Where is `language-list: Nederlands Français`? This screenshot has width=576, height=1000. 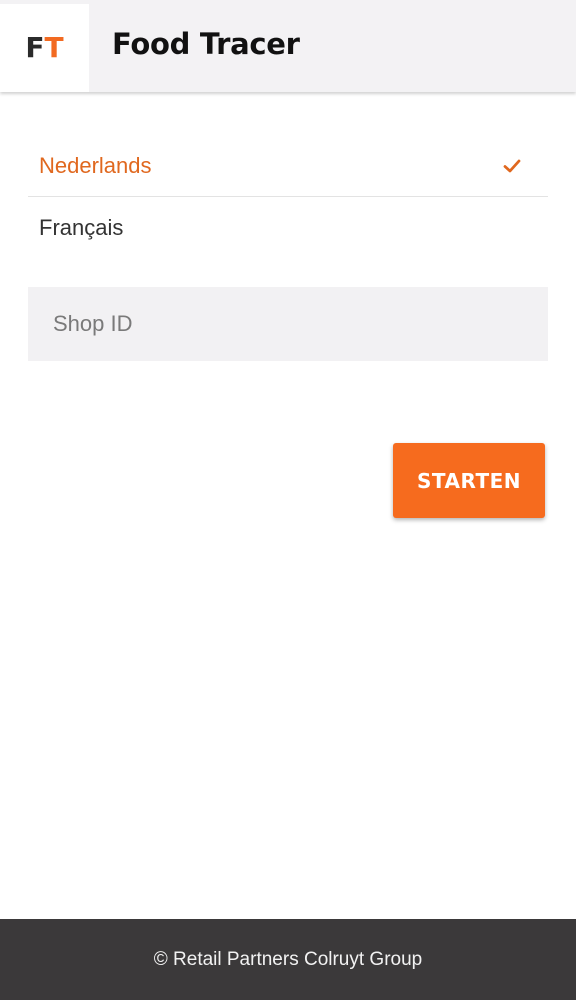
language-list: Nederlands Français is located at coordinates (288, 197).